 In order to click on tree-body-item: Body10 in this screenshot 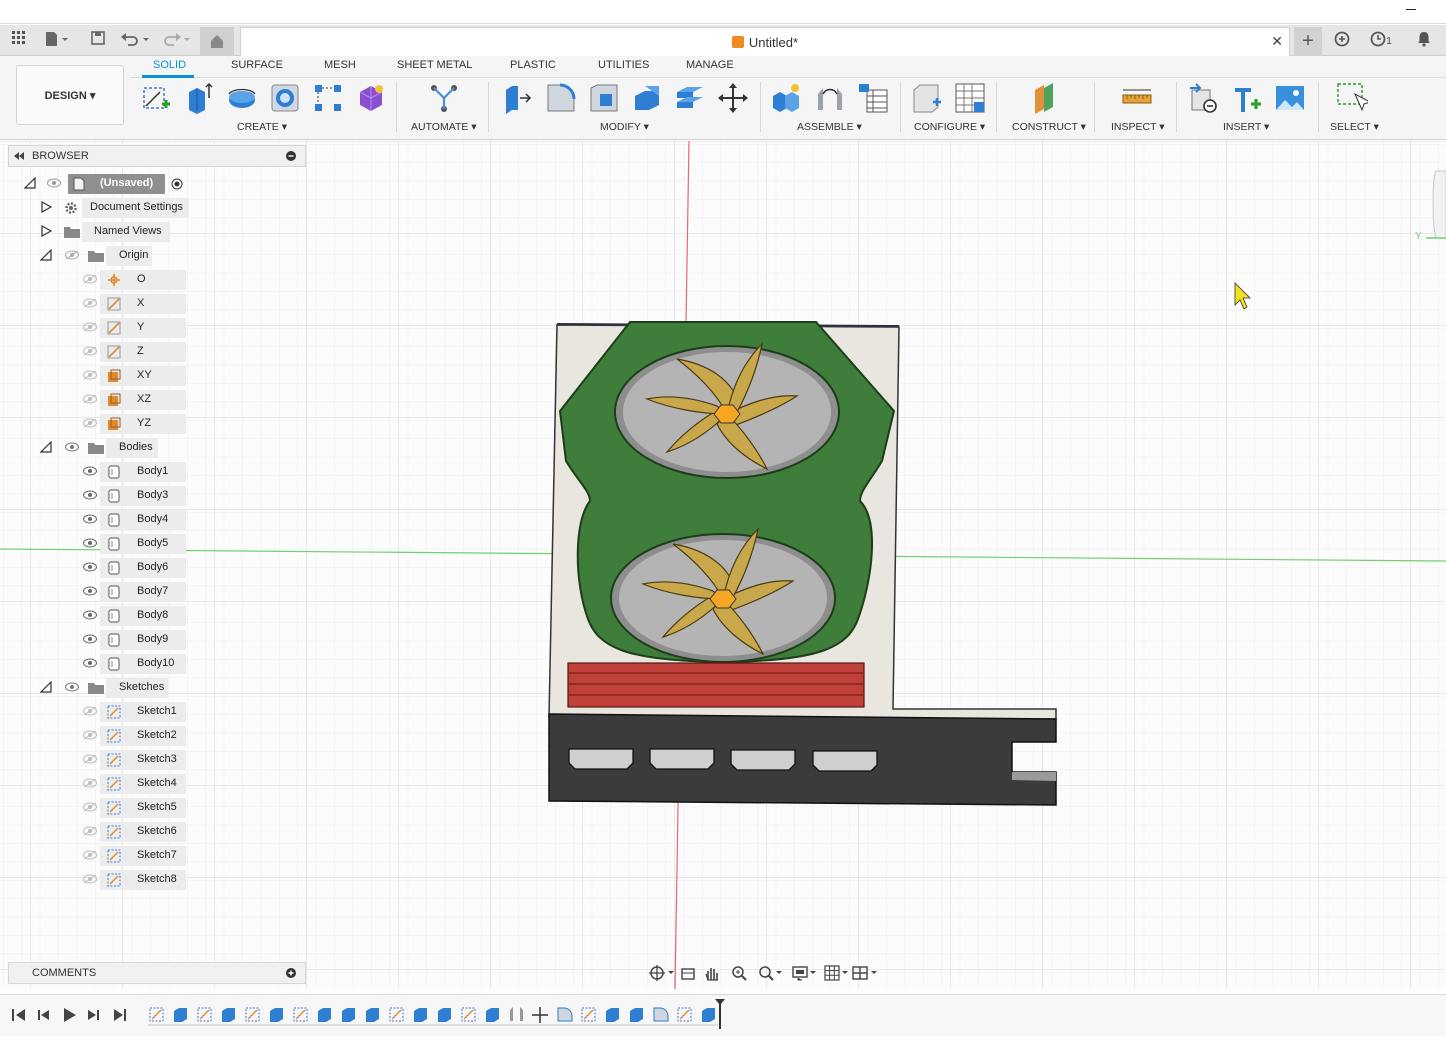, I will do `click(135, 664)`.